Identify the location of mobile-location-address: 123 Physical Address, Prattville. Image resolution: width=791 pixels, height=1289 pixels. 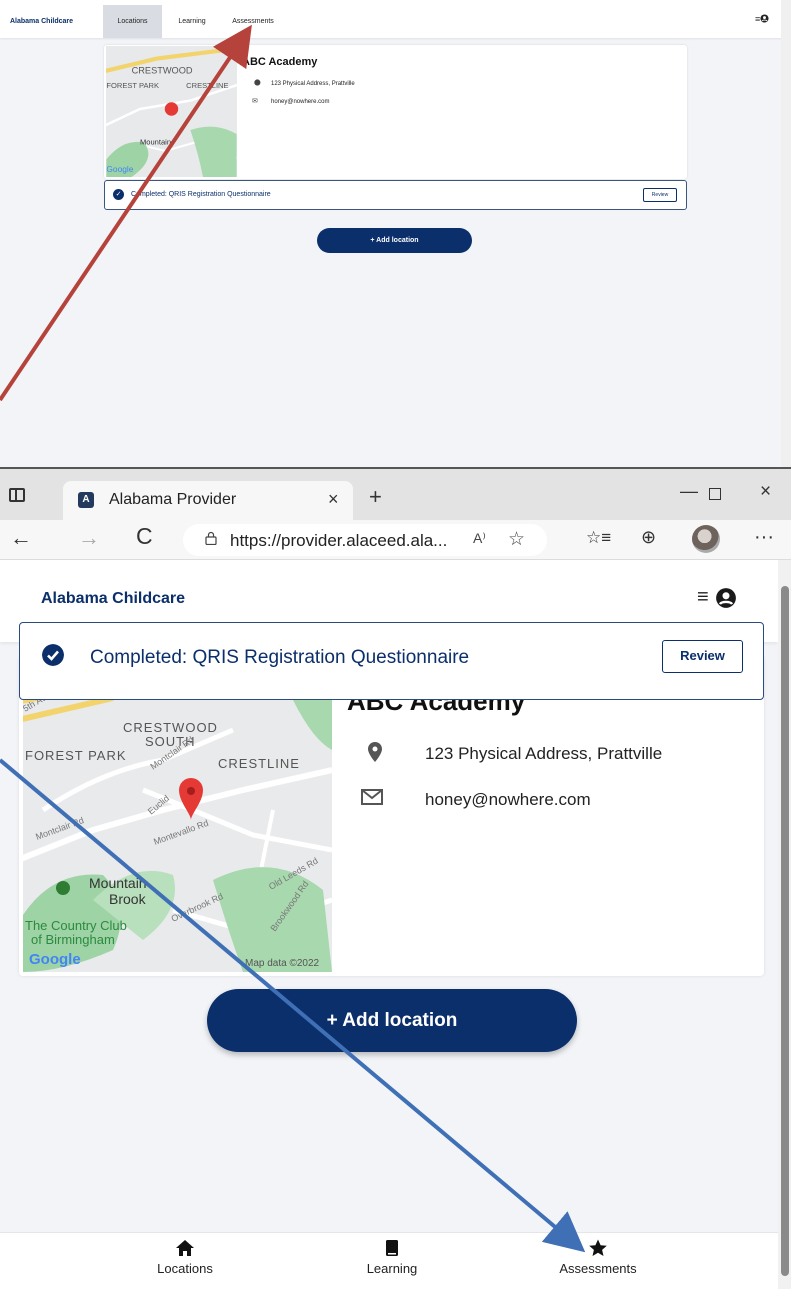
(544, 753).